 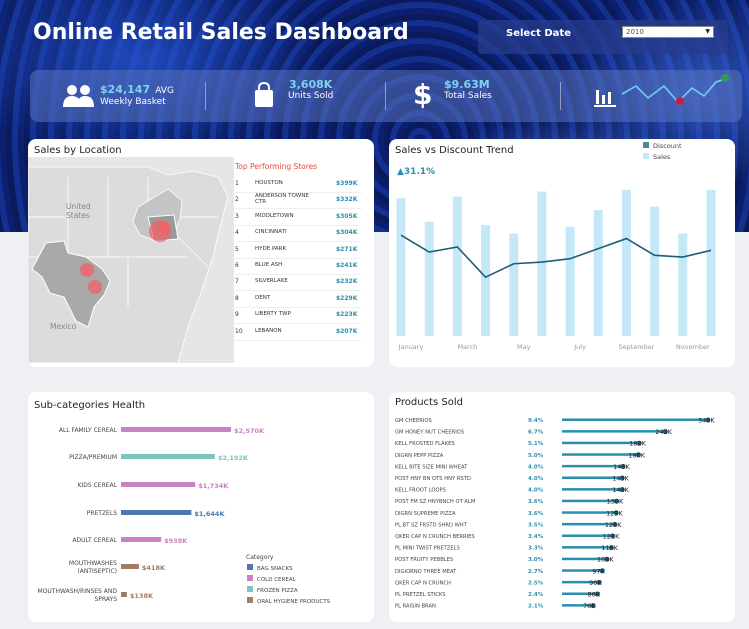 What do you see at coordinates (536, 607) in the screenshot?
I see `product-share: 2.1%` at bounding box center [536, 607].